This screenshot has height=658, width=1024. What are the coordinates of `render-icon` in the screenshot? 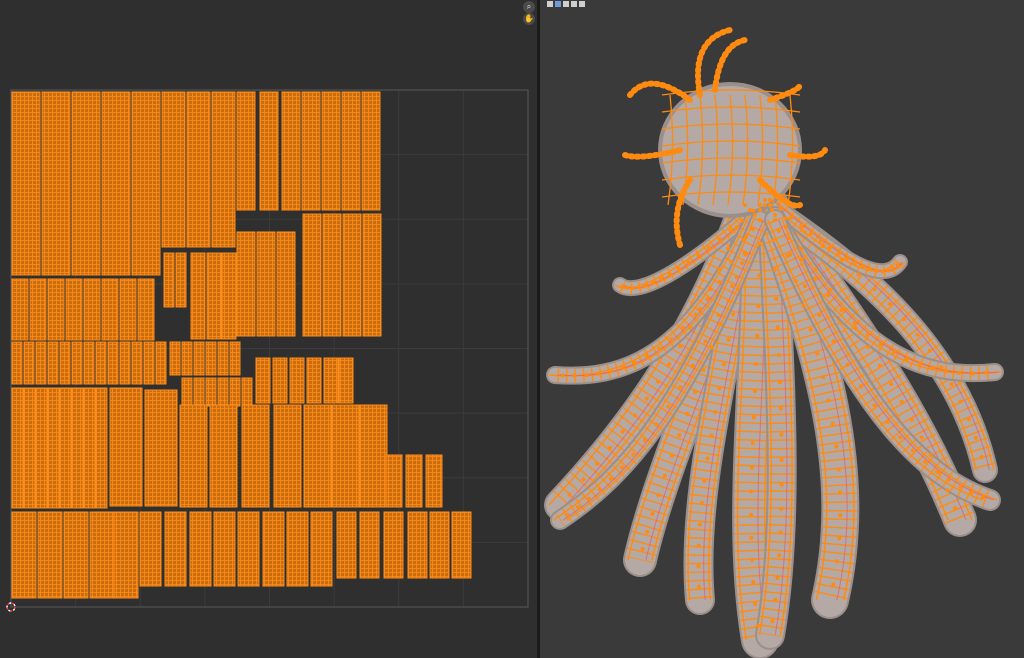 It's located at (574, 4).